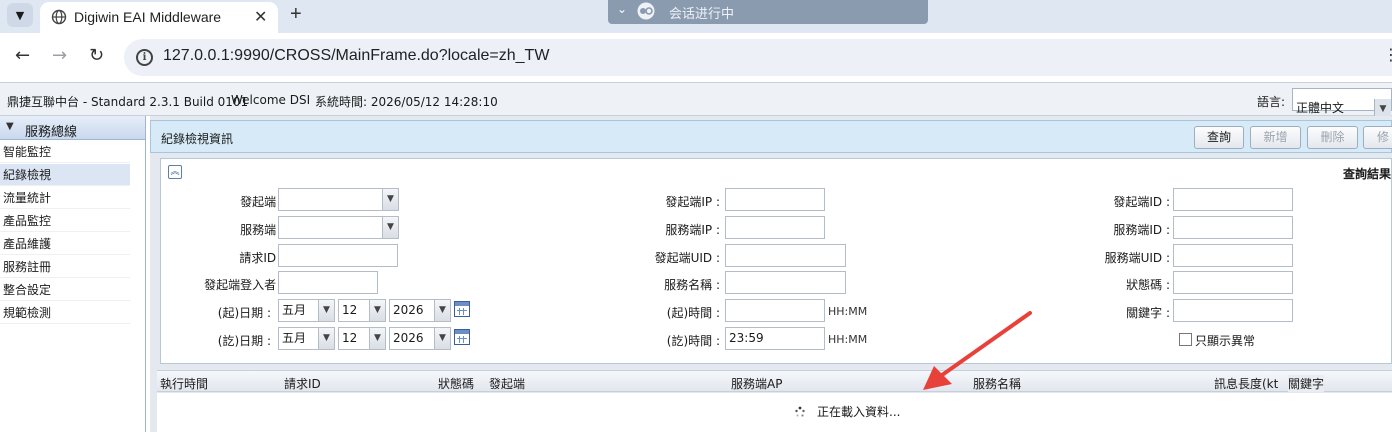  I want to click on system-time: 系統時間: 2026/05/12 14:28:10, so click(406, 102).